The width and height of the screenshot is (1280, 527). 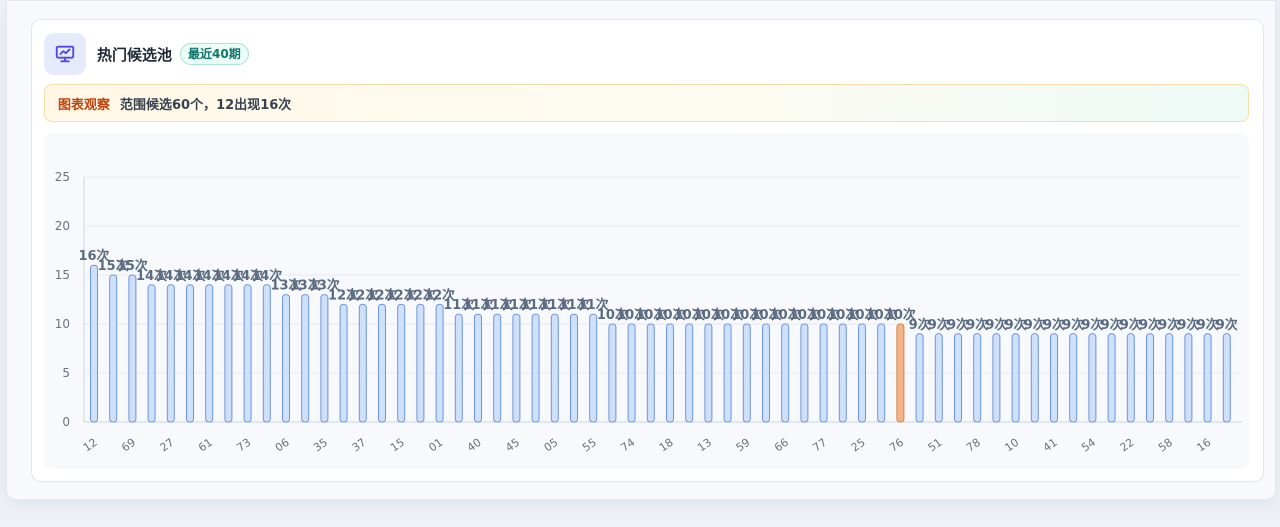 What do you see at coordinates (90, 445) in the screenshot?
I see `x-tick-label: 12` at bounding box center [90, 445].